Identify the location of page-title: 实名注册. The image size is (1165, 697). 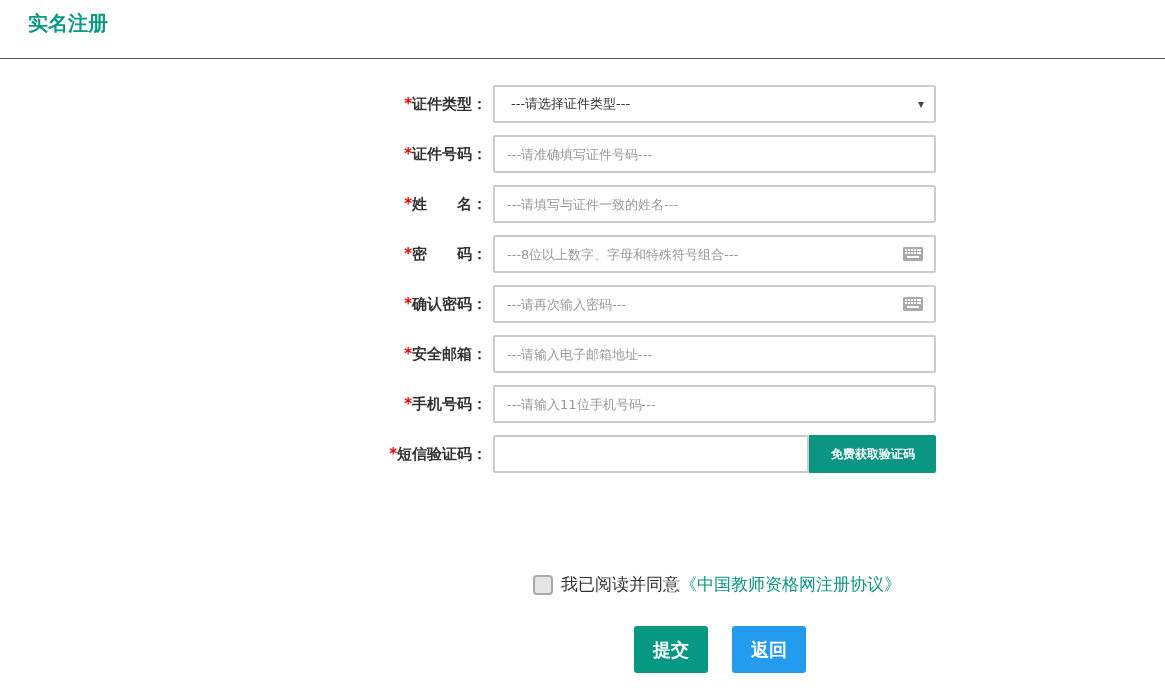
(68, 23).